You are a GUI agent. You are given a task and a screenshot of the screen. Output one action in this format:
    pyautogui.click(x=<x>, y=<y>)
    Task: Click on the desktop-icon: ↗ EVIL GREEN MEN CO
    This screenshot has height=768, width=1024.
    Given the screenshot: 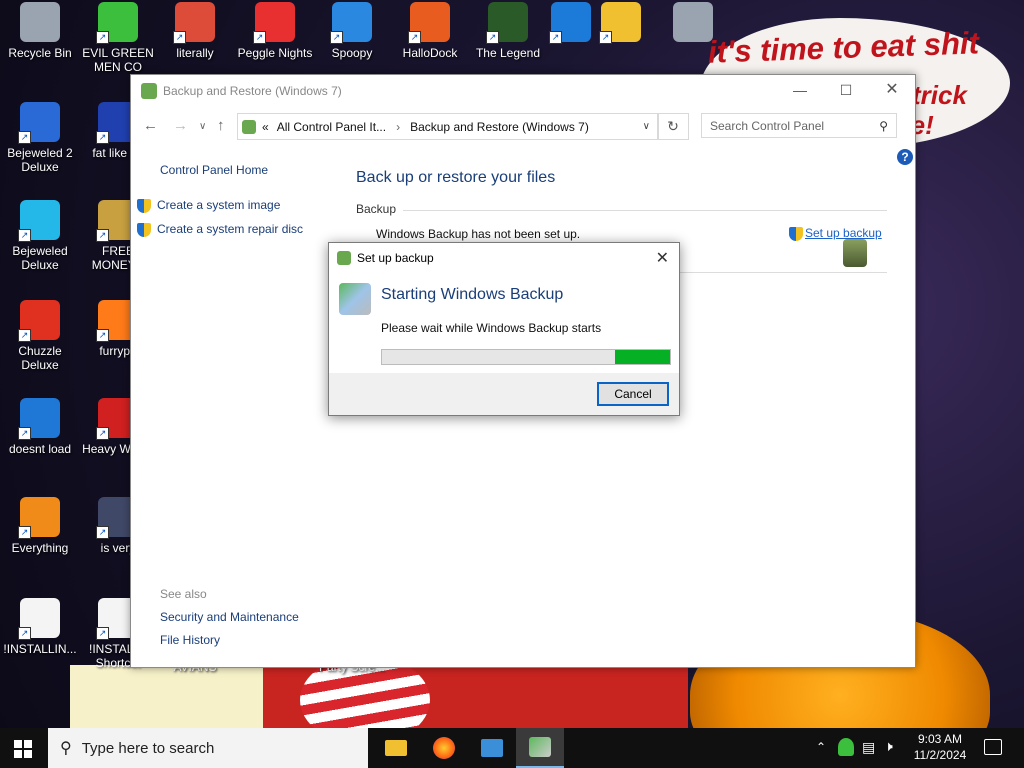 What is the action you would take?
    pyautogui.click(x=118, y=38)
    